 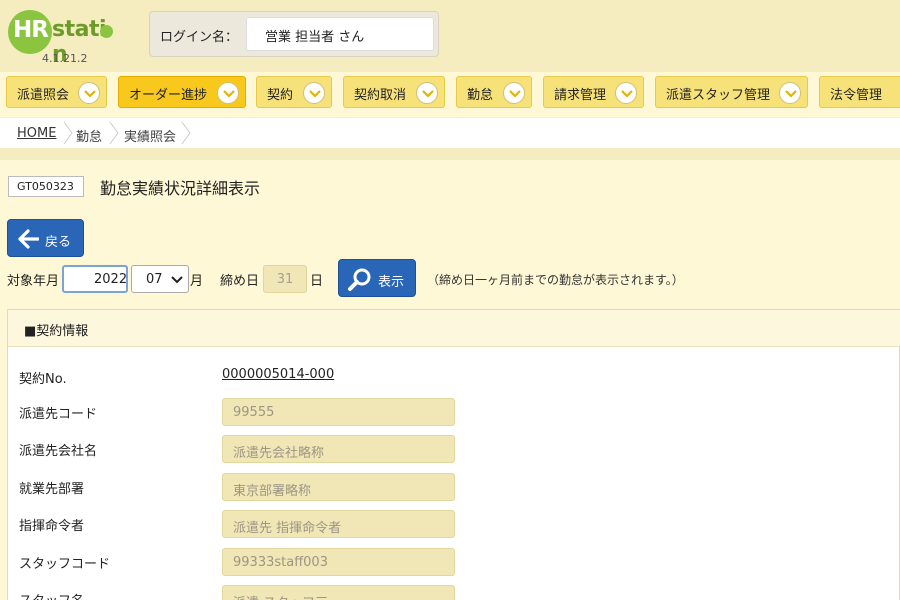 I want to click on divider-band, so click(x=450, y=154).